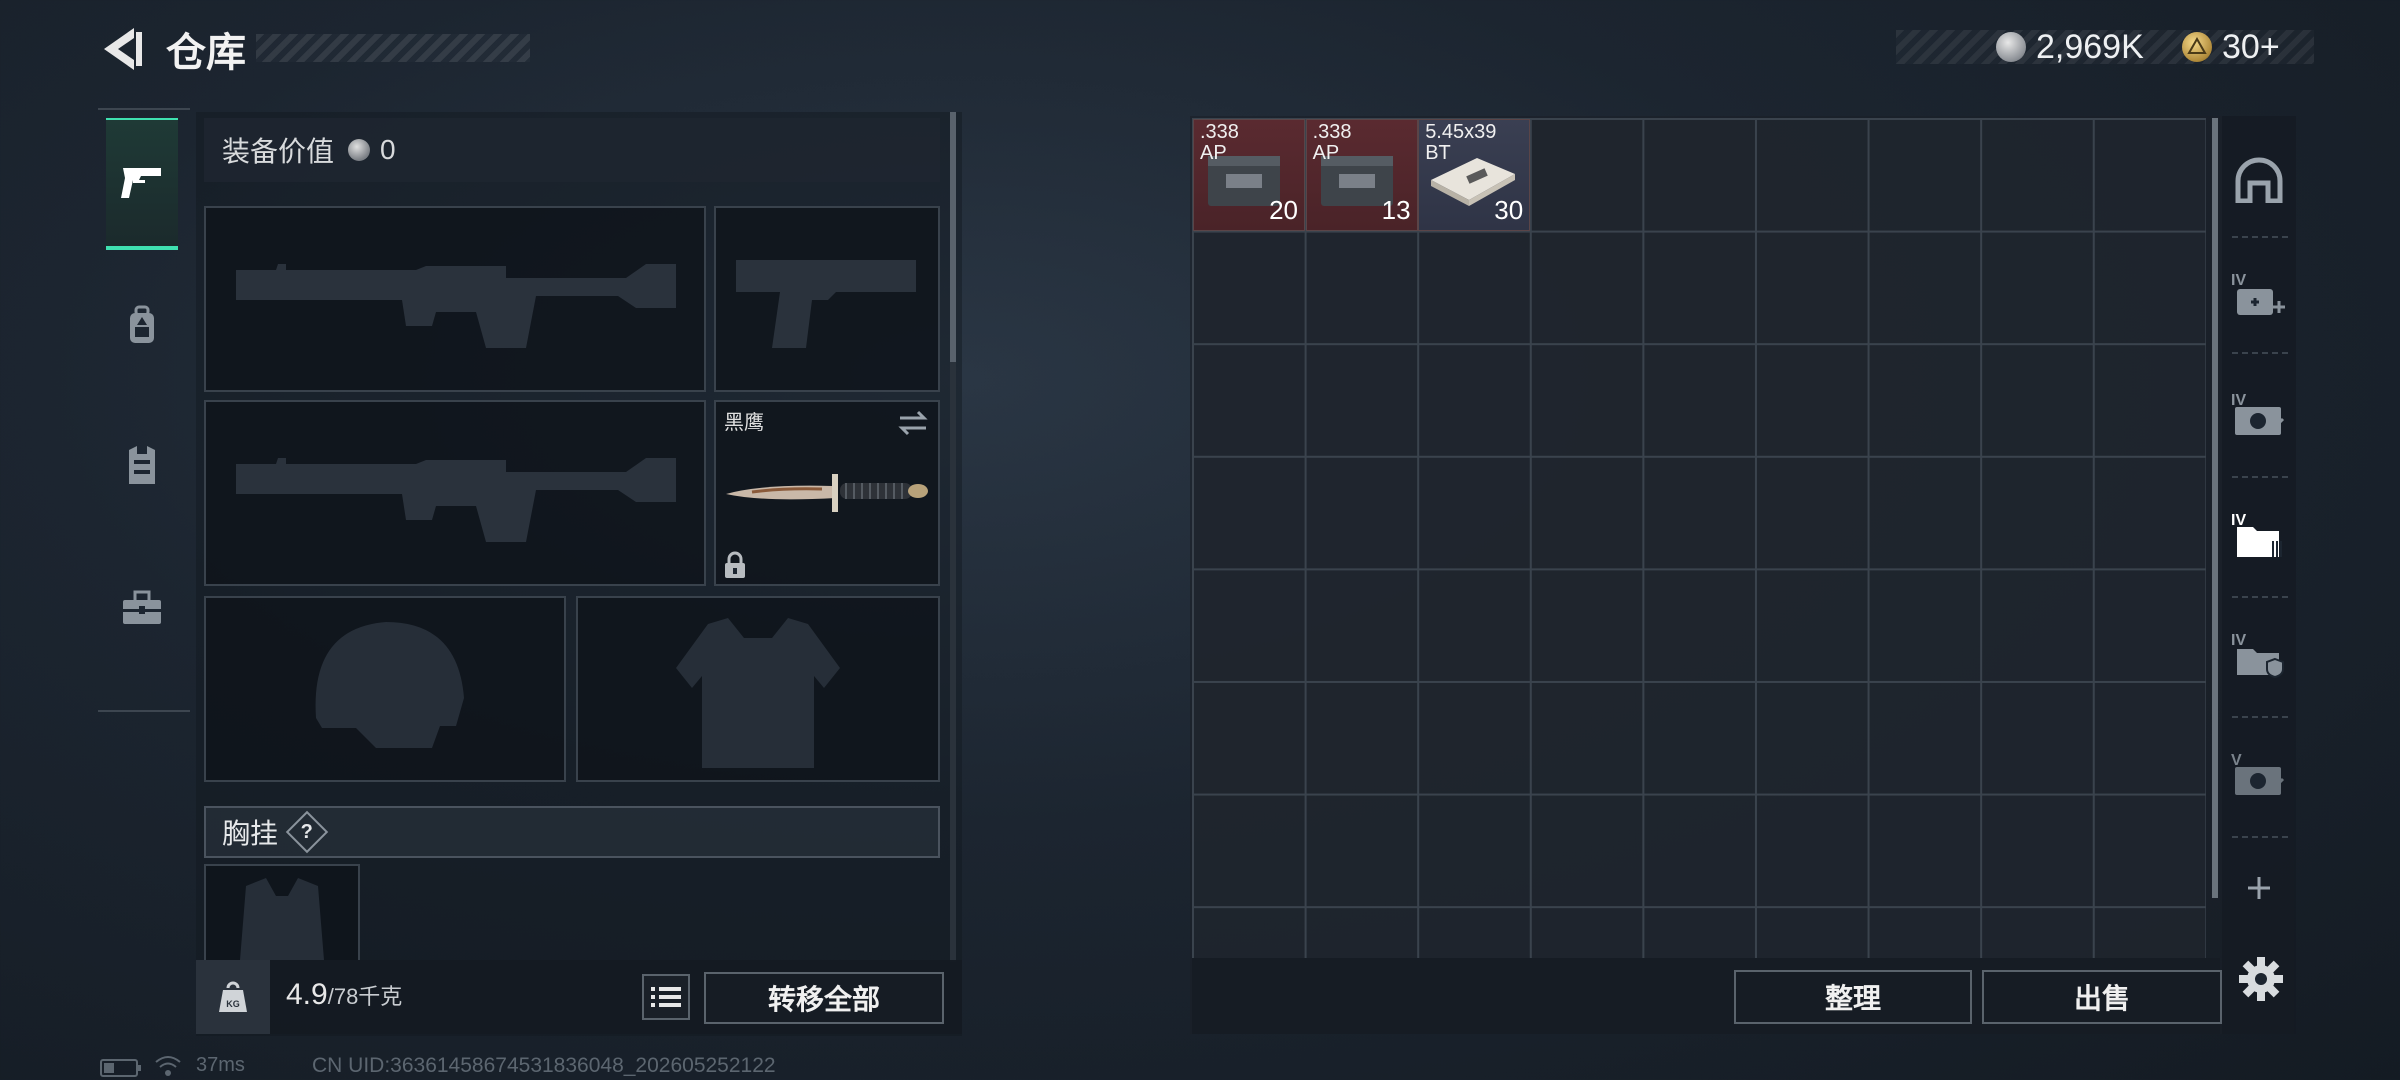 This screenshot has width=2400, height=1080. Describe the element at coordinates (388, 149) in the screenshot. I see `equipment-value: 0` at that location.